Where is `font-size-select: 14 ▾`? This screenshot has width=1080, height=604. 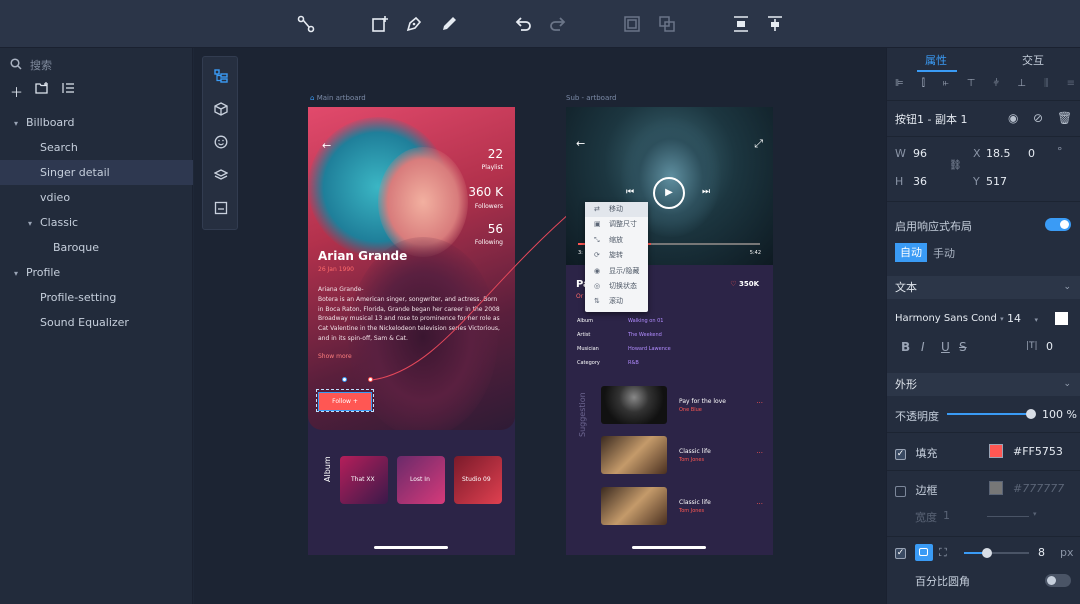 font-size-select: 14 ▾ is located at coordinates (1022, 318).